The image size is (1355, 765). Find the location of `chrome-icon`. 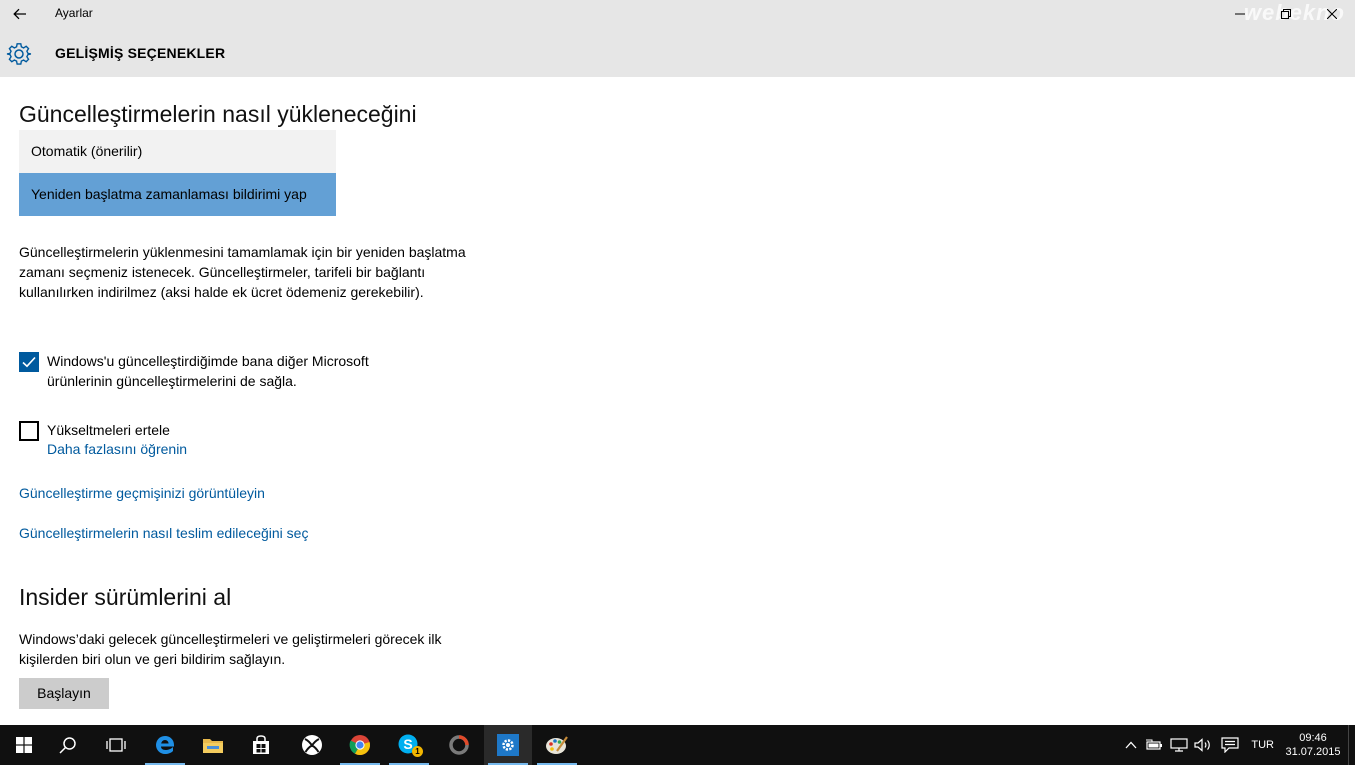

chrome-icon is located at coordinates (359, 745).